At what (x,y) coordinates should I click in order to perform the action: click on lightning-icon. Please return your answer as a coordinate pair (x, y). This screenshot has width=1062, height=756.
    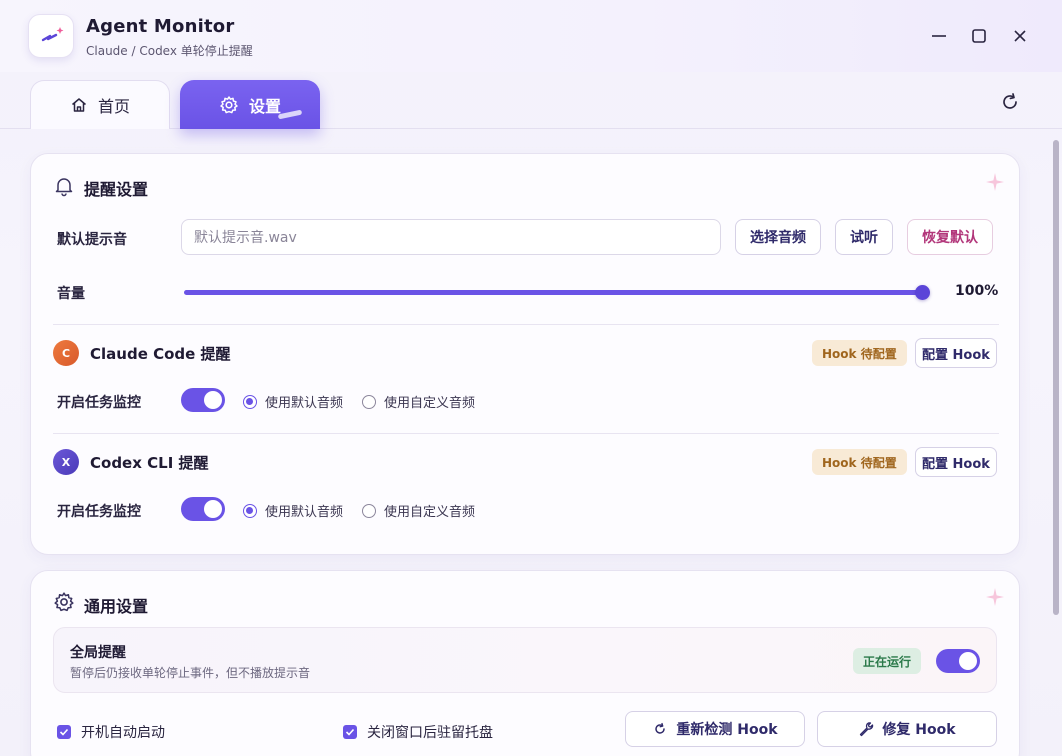
    Looking at the image, I should click on (52, 34).